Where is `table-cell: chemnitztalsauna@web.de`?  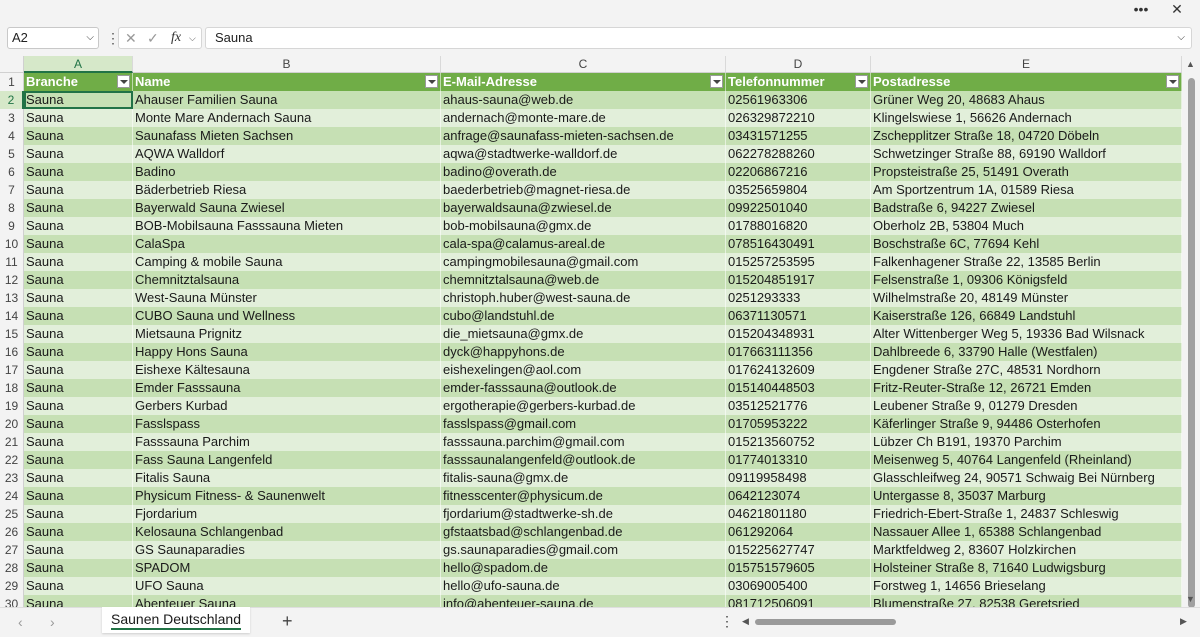
table-cell: chemnitztalsauna@web.de is located at coordinates (583, 280).